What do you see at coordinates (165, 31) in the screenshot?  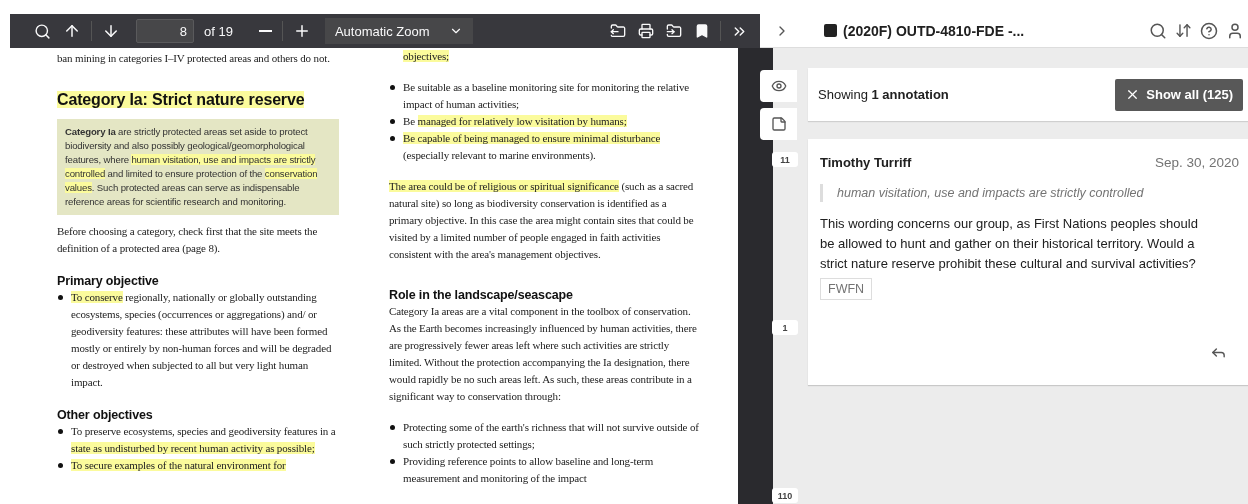 I see `page-number-field: 8` at bounding box center [165, 31].